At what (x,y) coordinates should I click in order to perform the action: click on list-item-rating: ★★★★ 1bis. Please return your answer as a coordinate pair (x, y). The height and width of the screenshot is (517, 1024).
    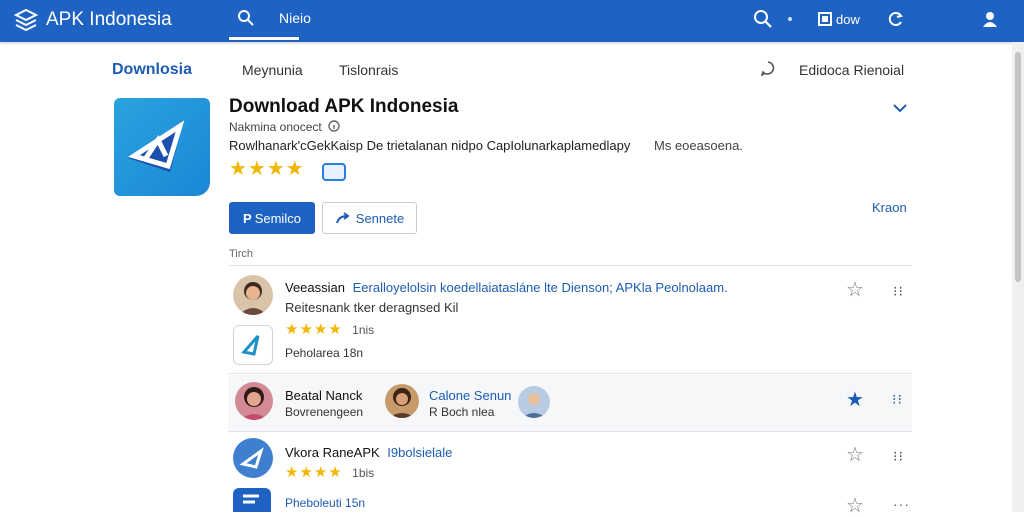
    Looking at the image, I should click on (329, 472).